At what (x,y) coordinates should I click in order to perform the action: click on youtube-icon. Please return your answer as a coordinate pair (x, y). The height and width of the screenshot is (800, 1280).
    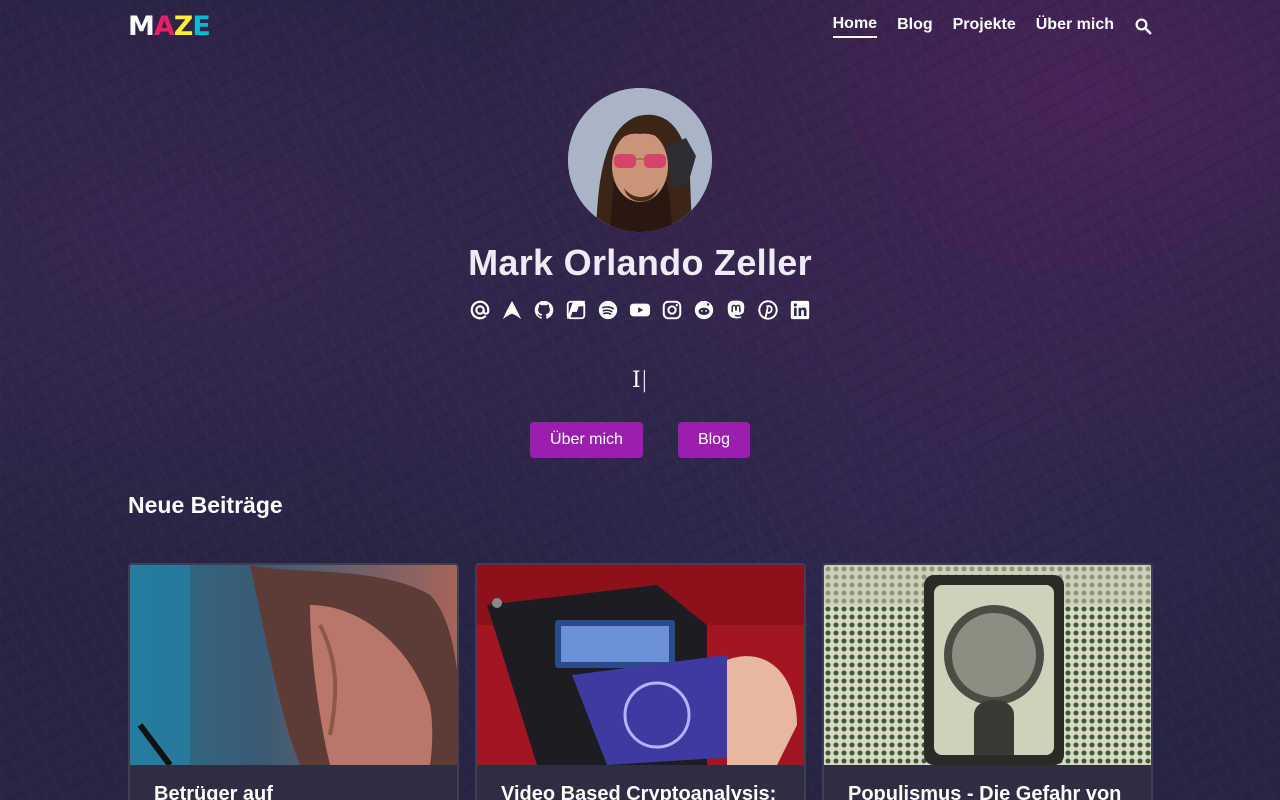
    Looking at the image, I should click on (640, 310).